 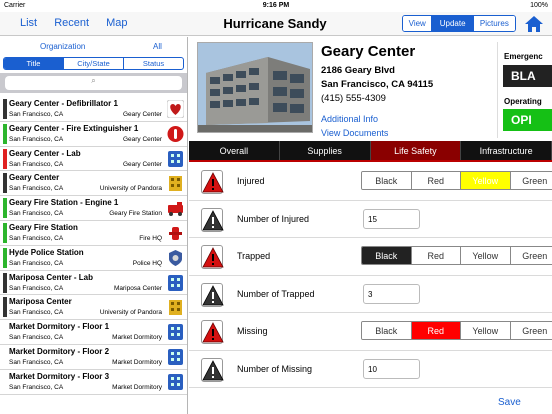 I want to click on mode-tab-0: View, so click(x=418, y=23).